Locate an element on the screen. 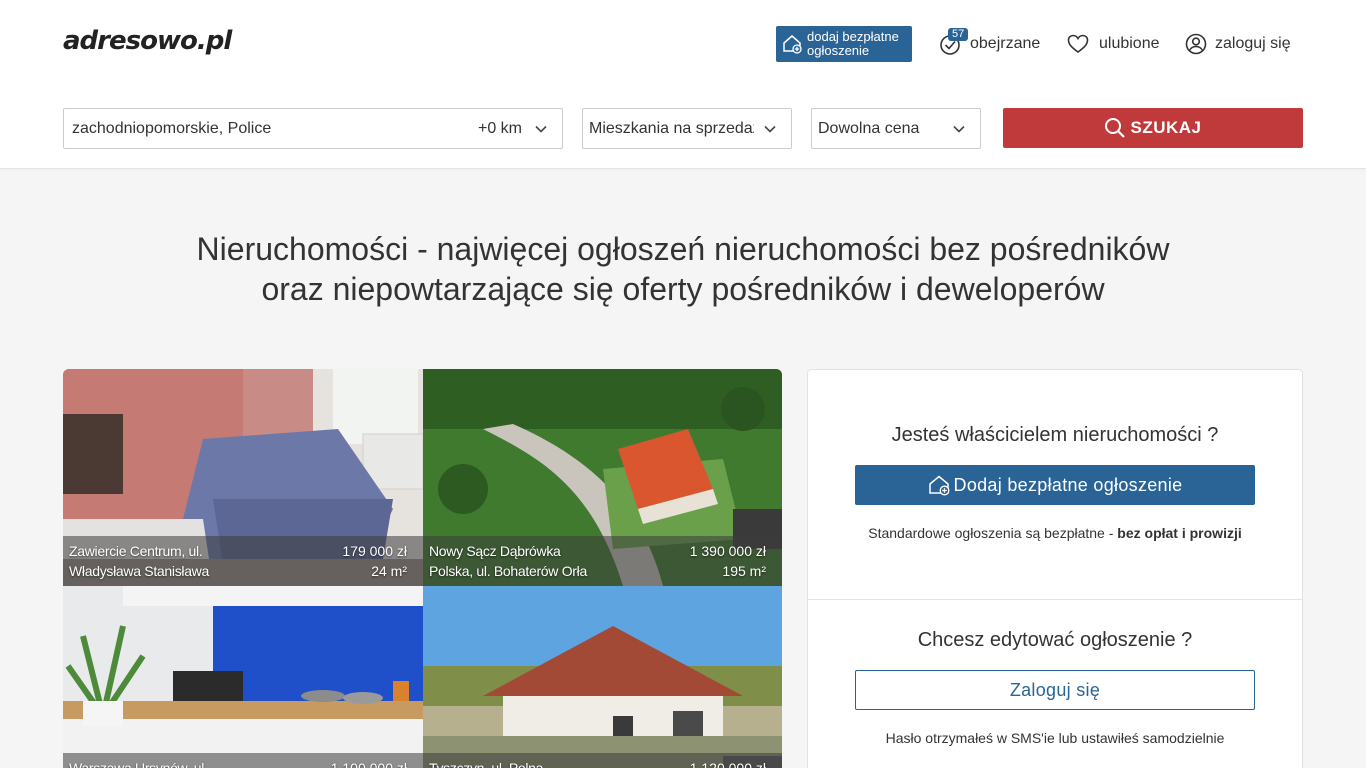 This screenshot has height=768, width=1366. user-icon is located at coordinates (1196, 44).